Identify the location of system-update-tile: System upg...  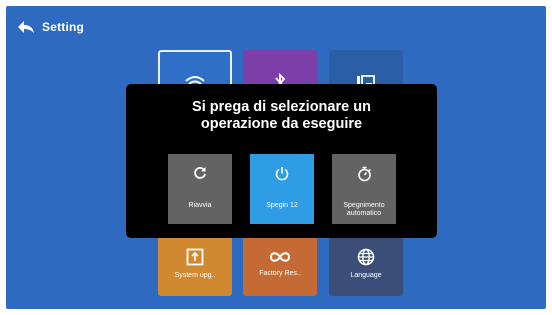
(195, 263).